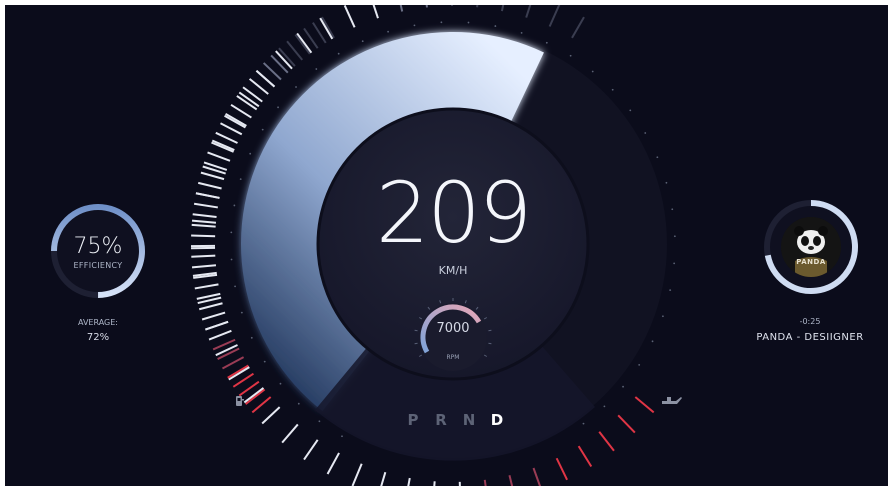 The image size is (893, 491). Describe the element at coordinates (469, 421) in the screenshot. I see `gear-n: N` at that location.